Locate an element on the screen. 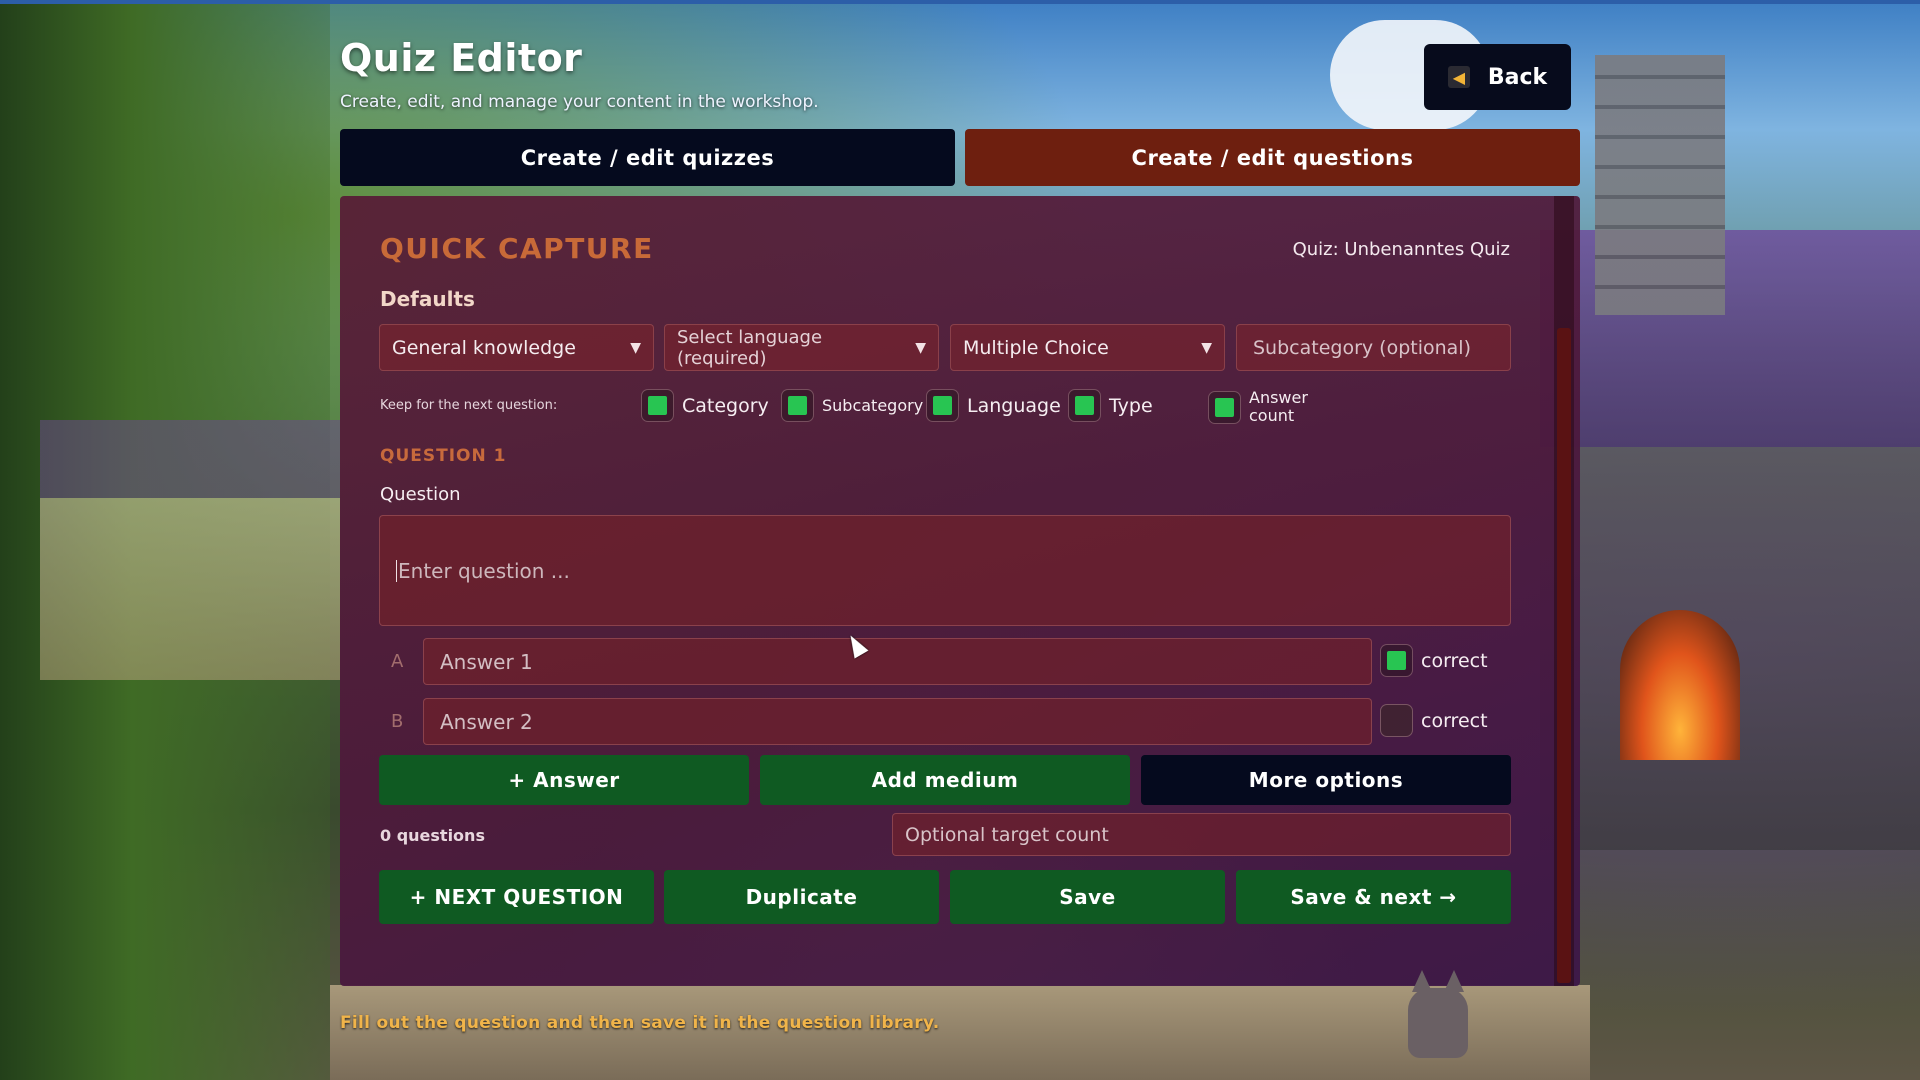 The width and height of the screenshot is (1920, 1080). text-caret is located at coordinates (396, 570).